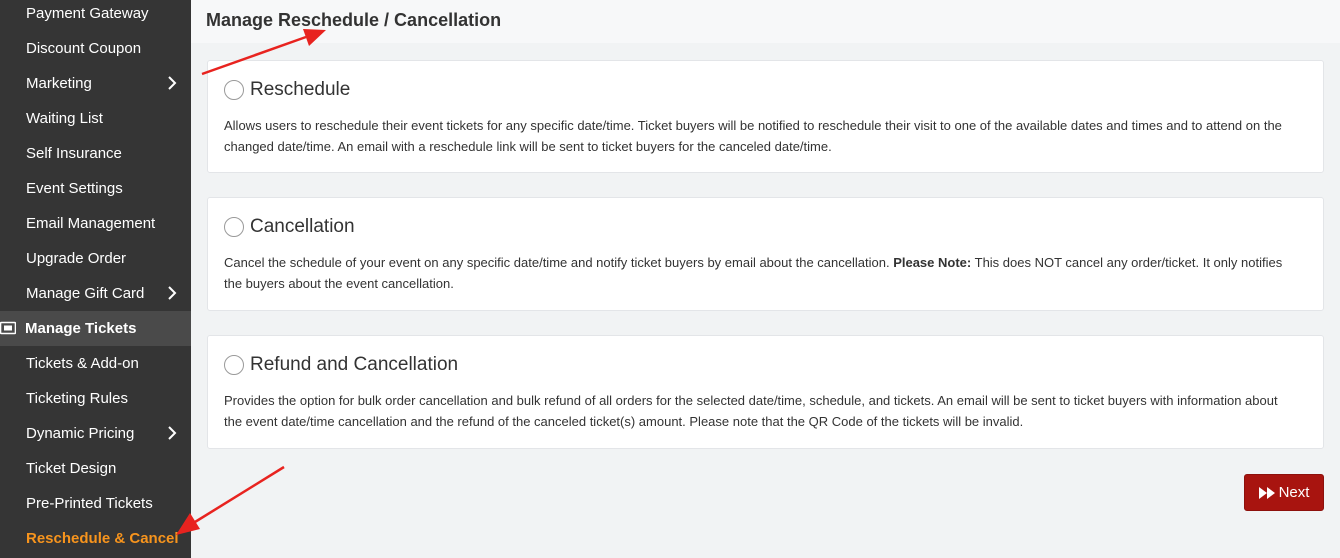 The image size is (1340, 558). I want to click on sidebar-item-label: Reschedule & Cancel, so click(102, 538).